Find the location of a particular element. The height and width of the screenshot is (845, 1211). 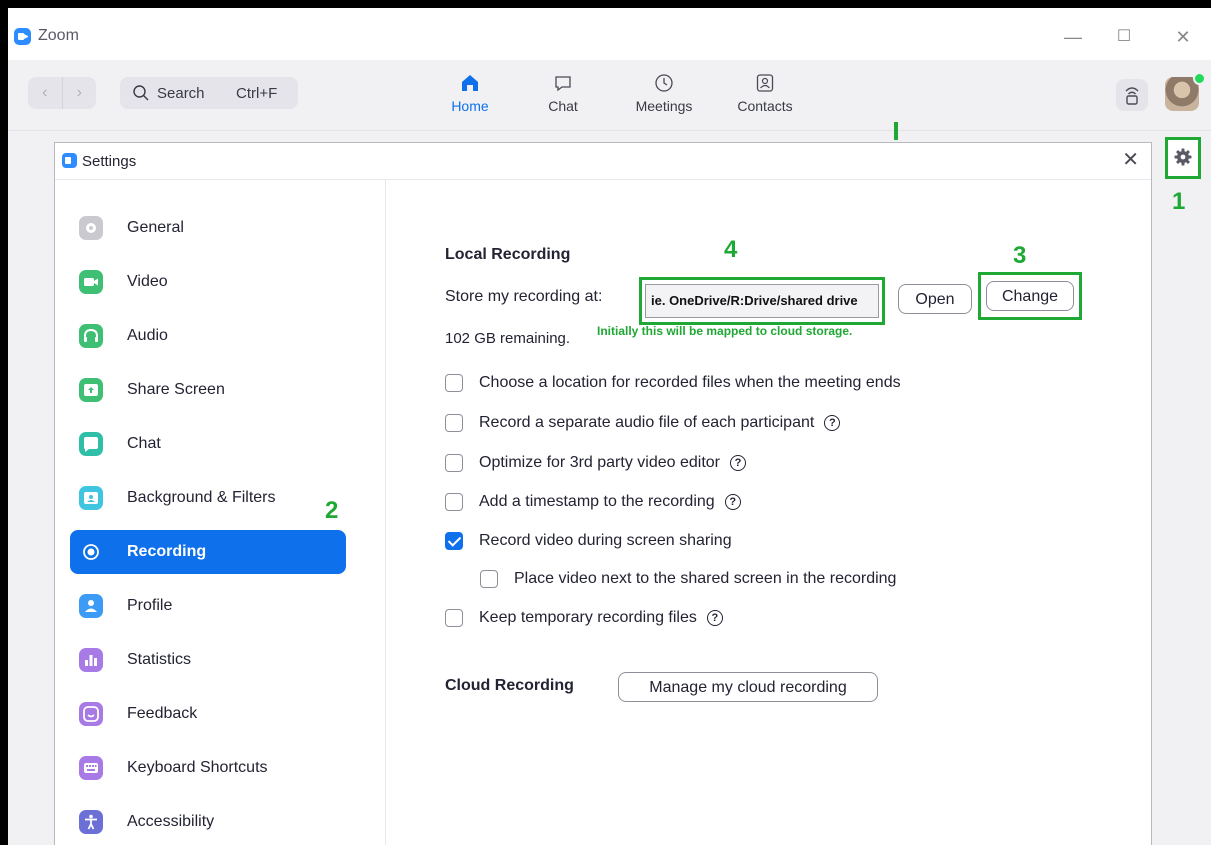

change-button: Change is located at coordinates (1030, 296).